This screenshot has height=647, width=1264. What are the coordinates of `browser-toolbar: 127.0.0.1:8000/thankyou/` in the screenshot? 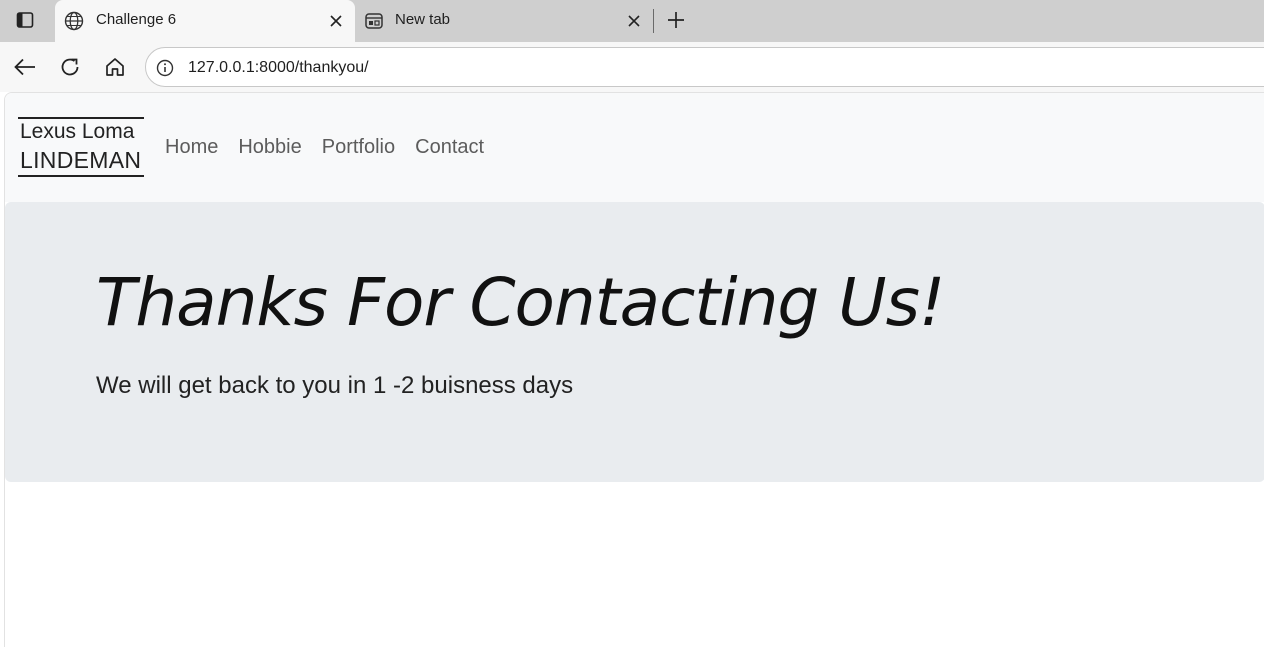 It's located at (632, 67).